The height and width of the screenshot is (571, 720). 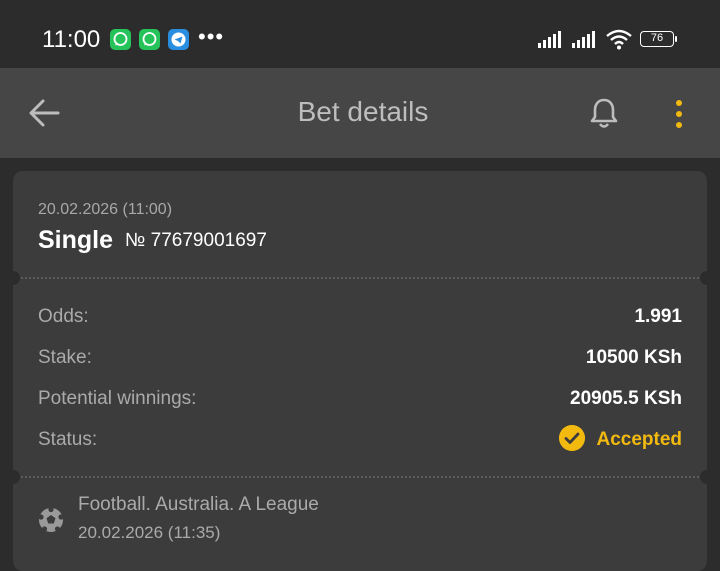 What do you see at coordinates (76, 240) in the screenshot?
I see `bet-type: Single` at bounding box center [76, 240].